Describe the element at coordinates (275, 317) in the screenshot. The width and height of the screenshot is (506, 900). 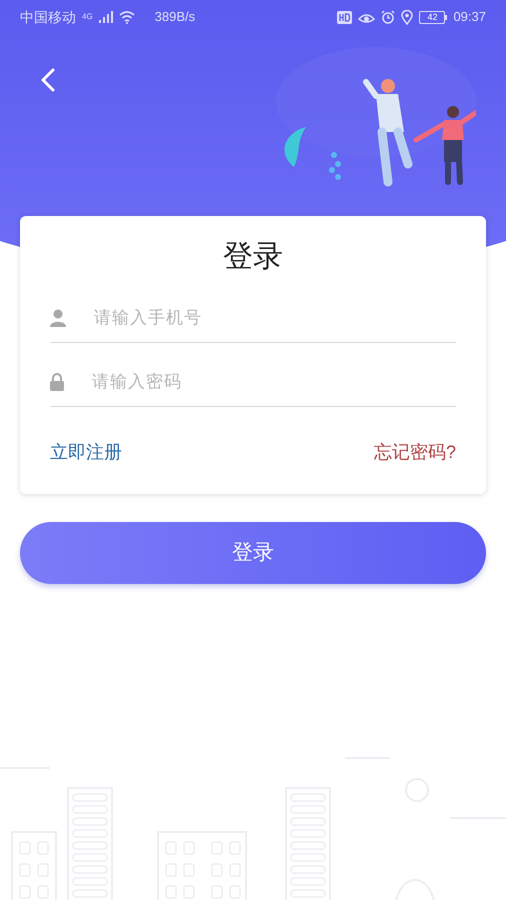
I see `phone-field: 请输入手机号` at that location.